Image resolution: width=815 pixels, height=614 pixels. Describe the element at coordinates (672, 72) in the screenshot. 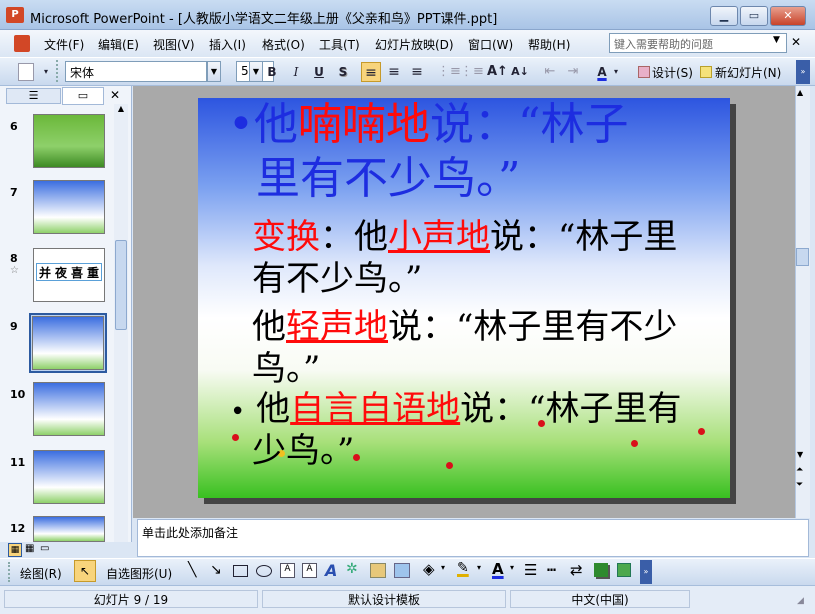

I see `design-button: 设计(S)` at that location.